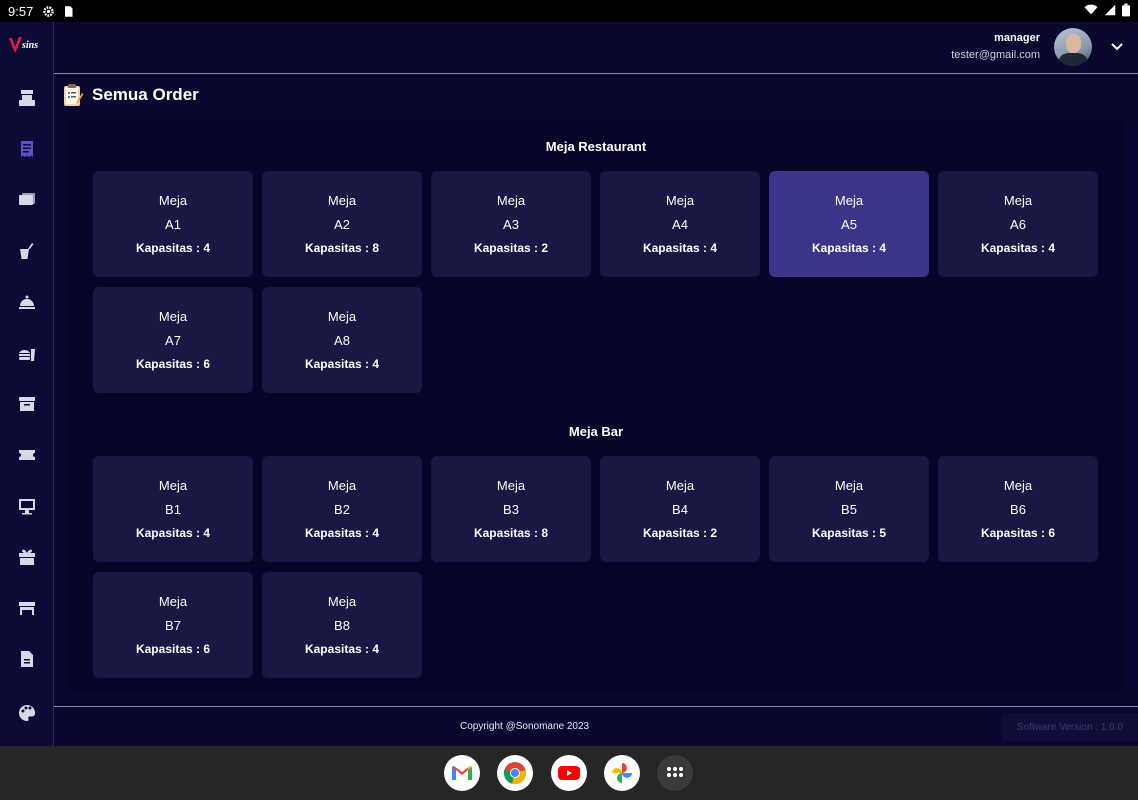 The width and height of the screenshot is (1138, 800). What do you see at coordinates (342, 509) in the screenshot?
I see `table-card-b2: Meja B2 Kapasitas : 4` at bounding box center [342, 509].